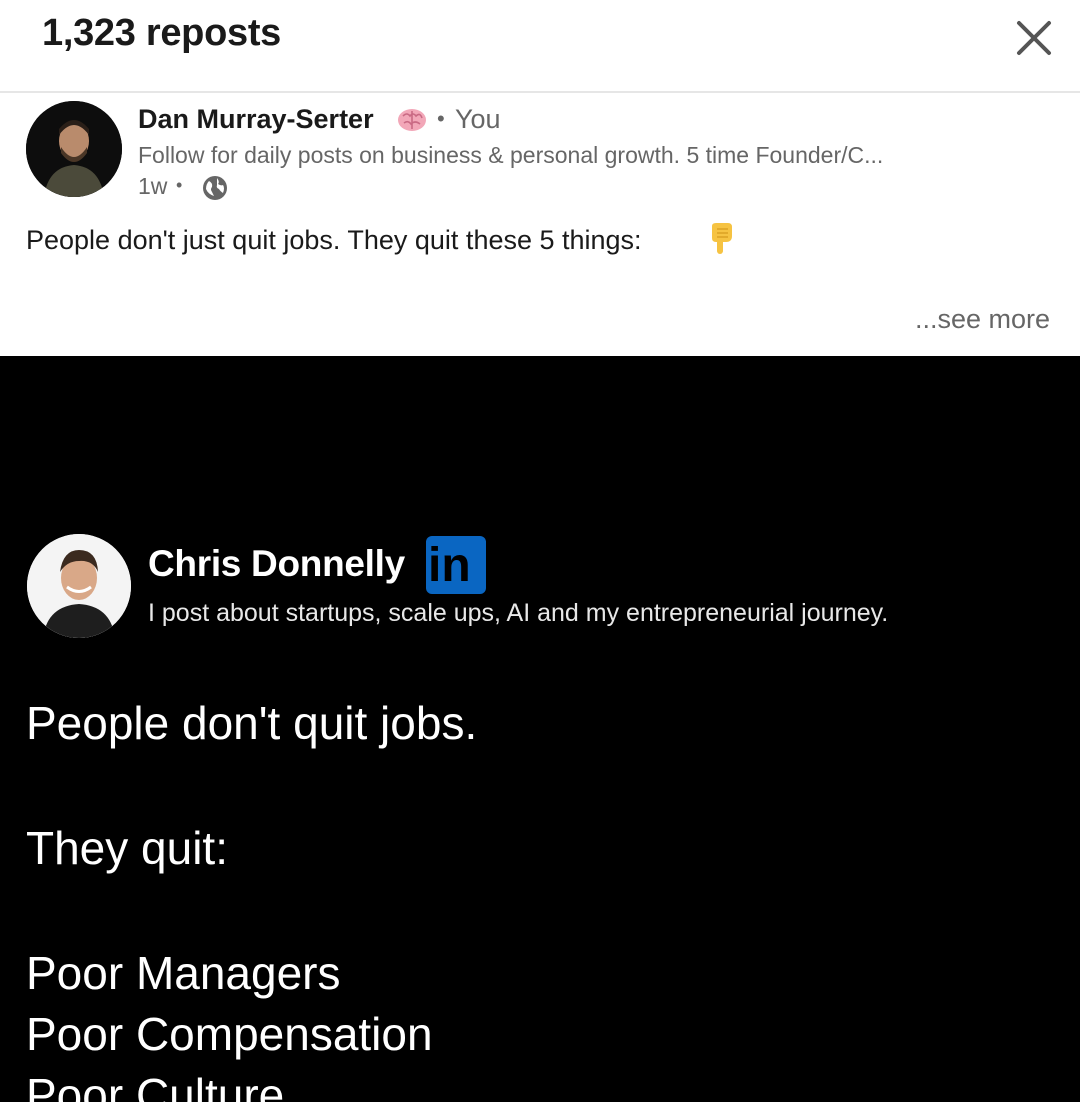 This screenshot has height=1102, width=1080. Describe the element at coordinates (153, 186) in the screenshot. I see `post-timestamp: 1w` at that location.